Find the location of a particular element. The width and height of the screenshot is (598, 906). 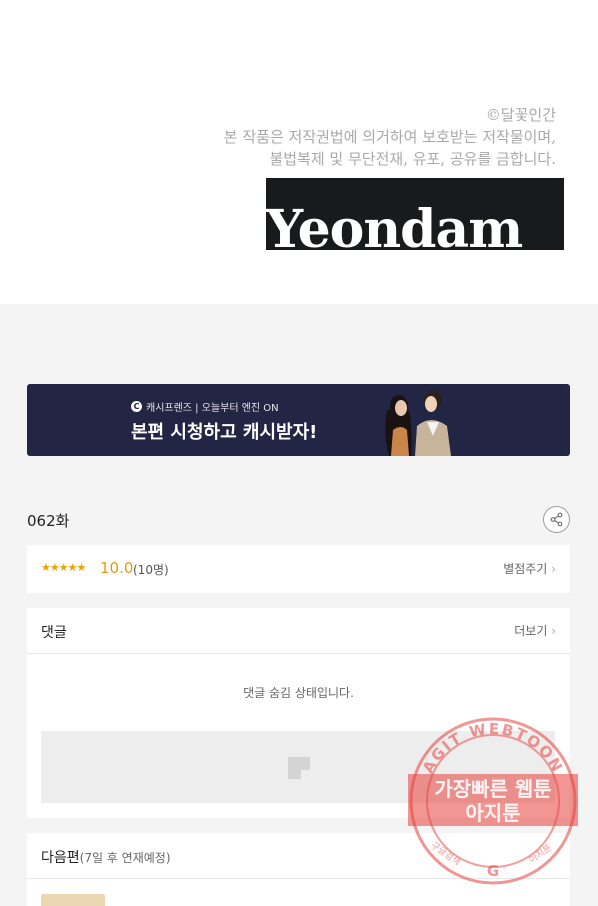

rating-stars: ★★★★★ is located at coordinates (63, 567).